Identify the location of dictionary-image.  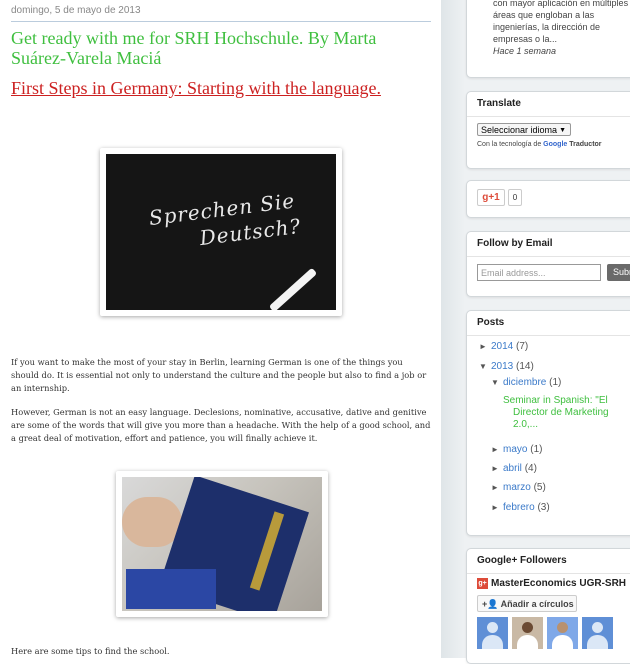
(222, 544).